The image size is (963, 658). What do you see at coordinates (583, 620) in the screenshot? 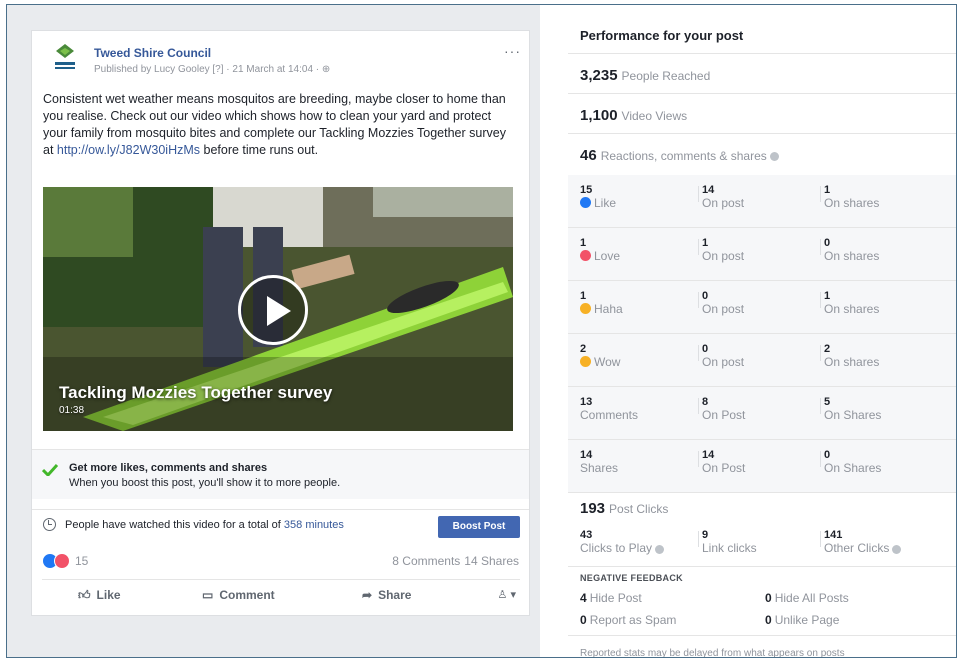
I see `report-spam-value: 0` at bounding box center [583, 620].